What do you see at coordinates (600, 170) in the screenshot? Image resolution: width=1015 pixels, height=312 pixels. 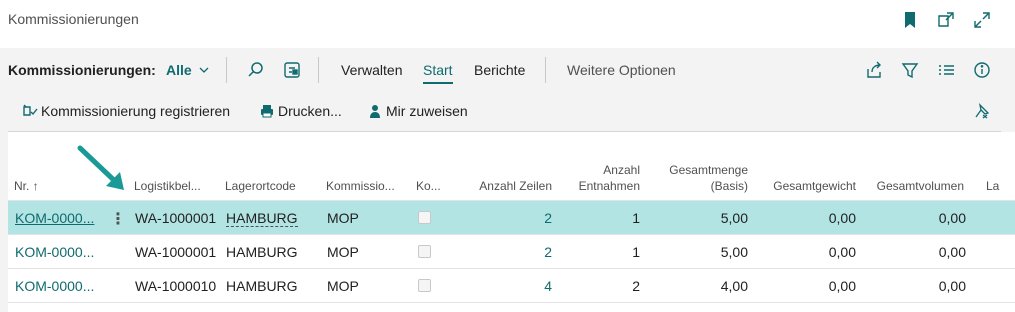 I see `column-header-picks-line1: Anzahl` at bounding box center [600, 170].